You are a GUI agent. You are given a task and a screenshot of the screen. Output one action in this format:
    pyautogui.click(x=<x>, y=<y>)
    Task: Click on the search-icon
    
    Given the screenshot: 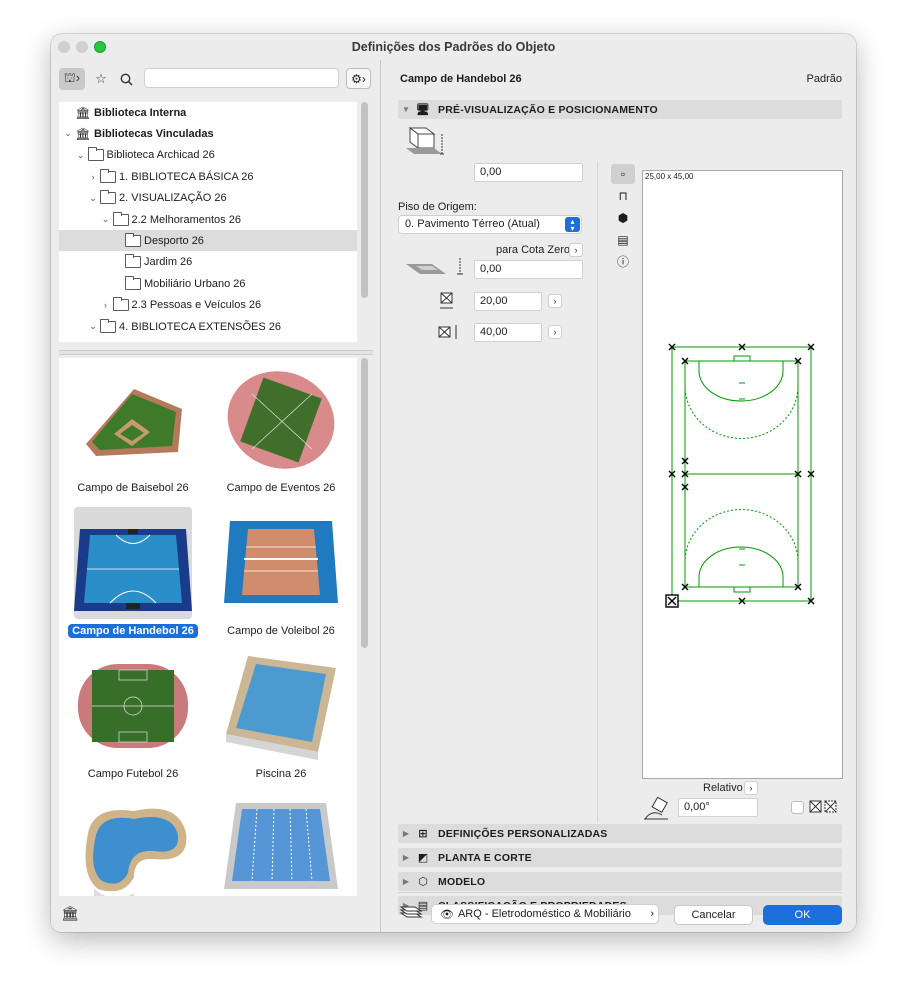 What is the action you would take?
    pyautogui.click(x=126, y=79)
    